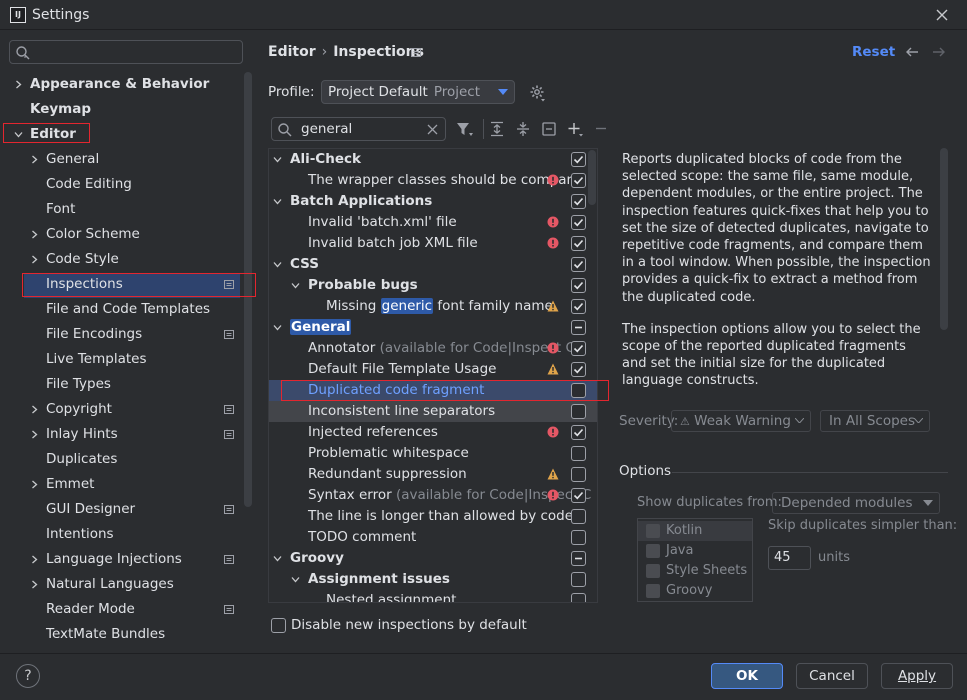 The width and height of the screenshot is (967, 700). What do you see at coordinates (433, 432) in the screenshot?
I see `inspection-row: Injected references` at bounding box center [433, 432].